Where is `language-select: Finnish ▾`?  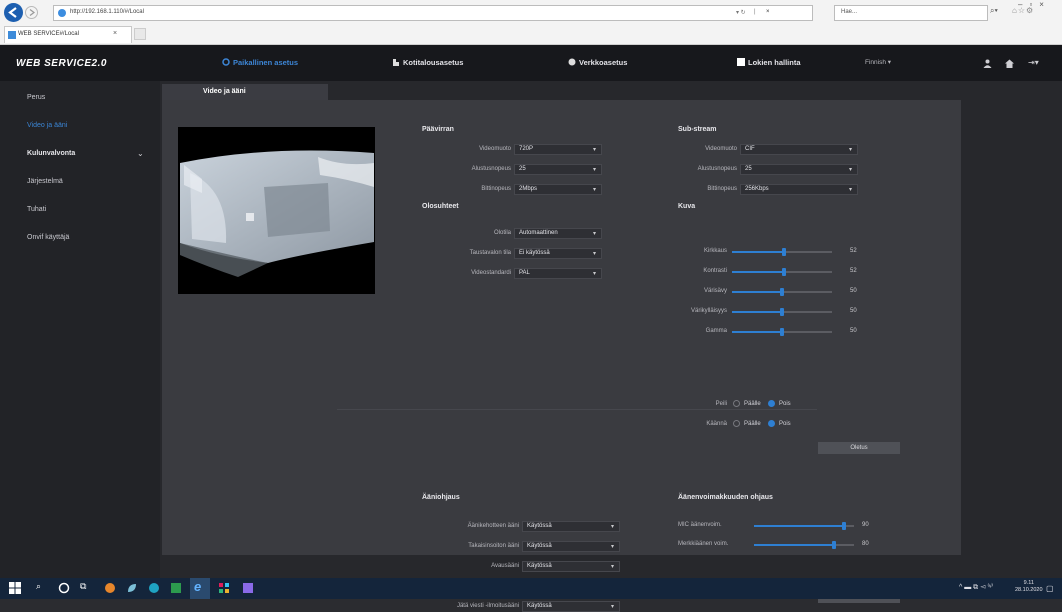 language-select: Finnish ▾ is located at coordinates (878, 62).